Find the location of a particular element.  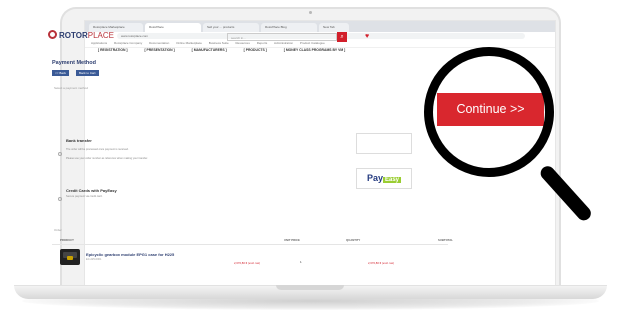

browser-tab: New Tab is located at coordinates (334, 27).